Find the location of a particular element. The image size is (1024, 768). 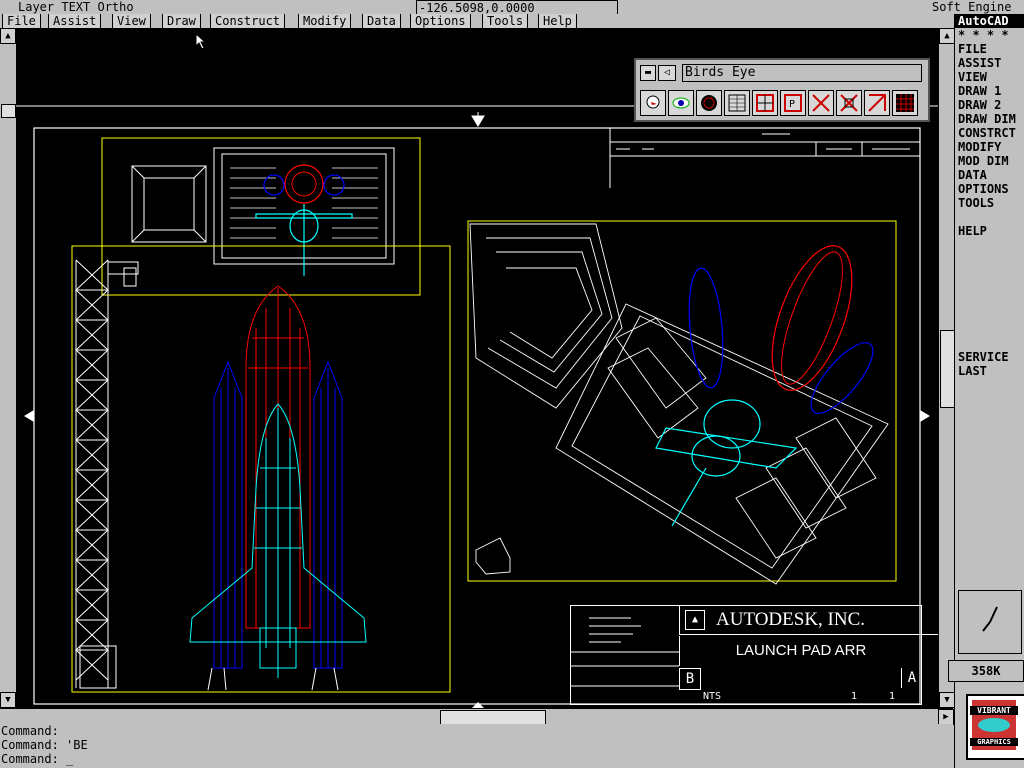

pan-icon: P is located at coordinates (793, 103).